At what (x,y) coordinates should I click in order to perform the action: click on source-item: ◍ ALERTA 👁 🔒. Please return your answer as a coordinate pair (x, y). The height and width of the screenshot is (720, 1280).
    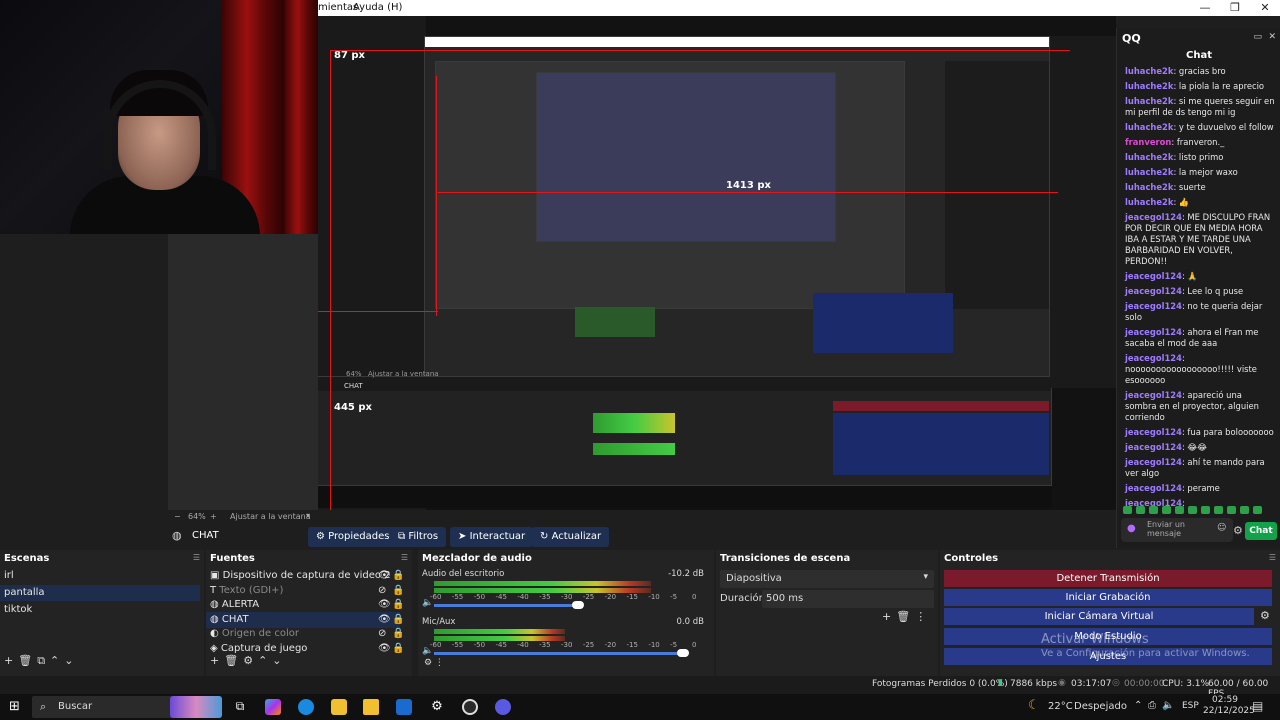
    Looking at the image, I should click on (305, 605).